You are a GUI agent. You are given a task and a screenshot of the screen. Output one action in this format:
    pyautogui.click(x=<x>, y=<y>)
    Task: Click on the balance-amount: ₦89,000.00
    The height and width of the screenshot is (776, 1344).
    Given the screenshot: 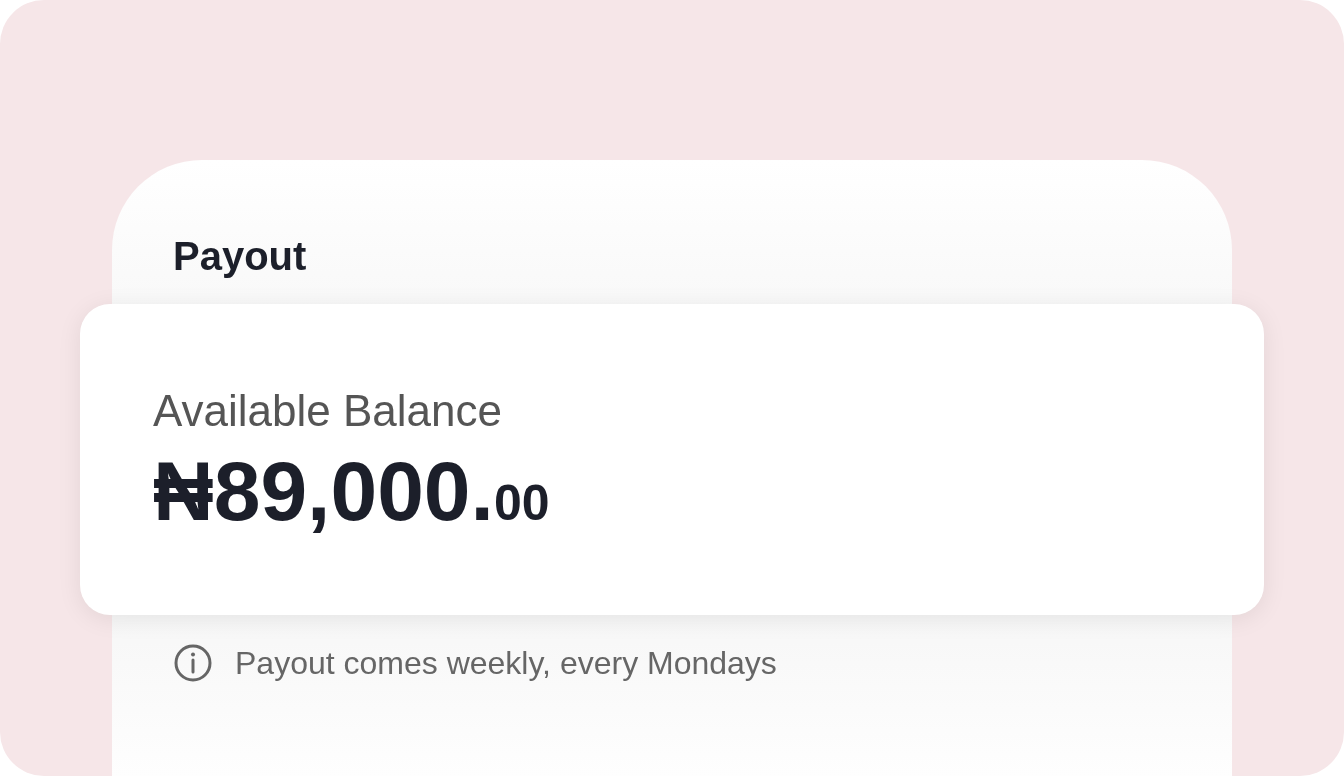 What is the action you would take?
    pyautogui.click(x=351, y=493)
    